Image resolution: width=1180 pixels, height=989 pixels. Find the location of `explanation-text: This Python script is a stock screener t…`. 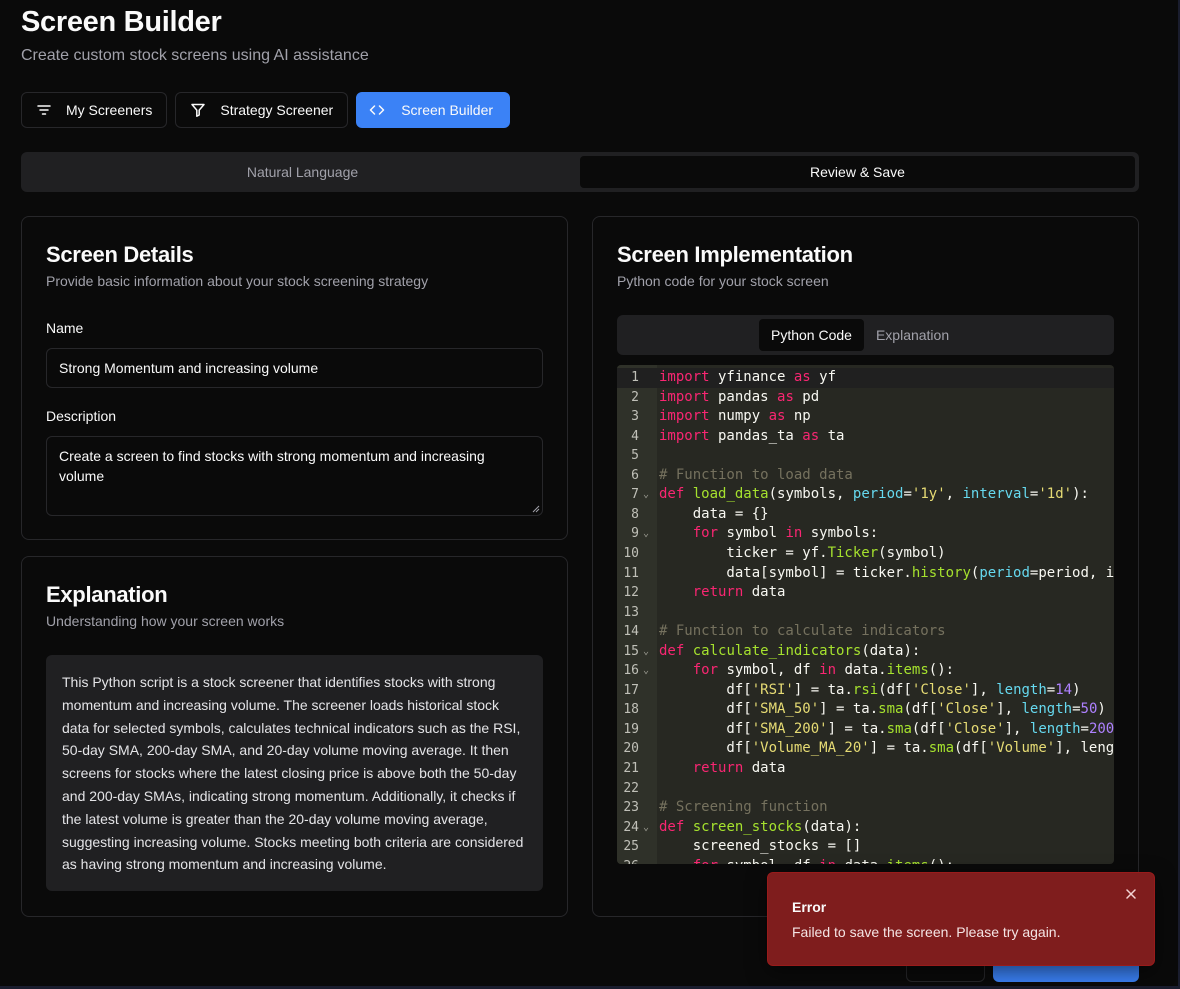

explanation-text: This Python script is a stock screener t… is located at coordinates (294, 773).